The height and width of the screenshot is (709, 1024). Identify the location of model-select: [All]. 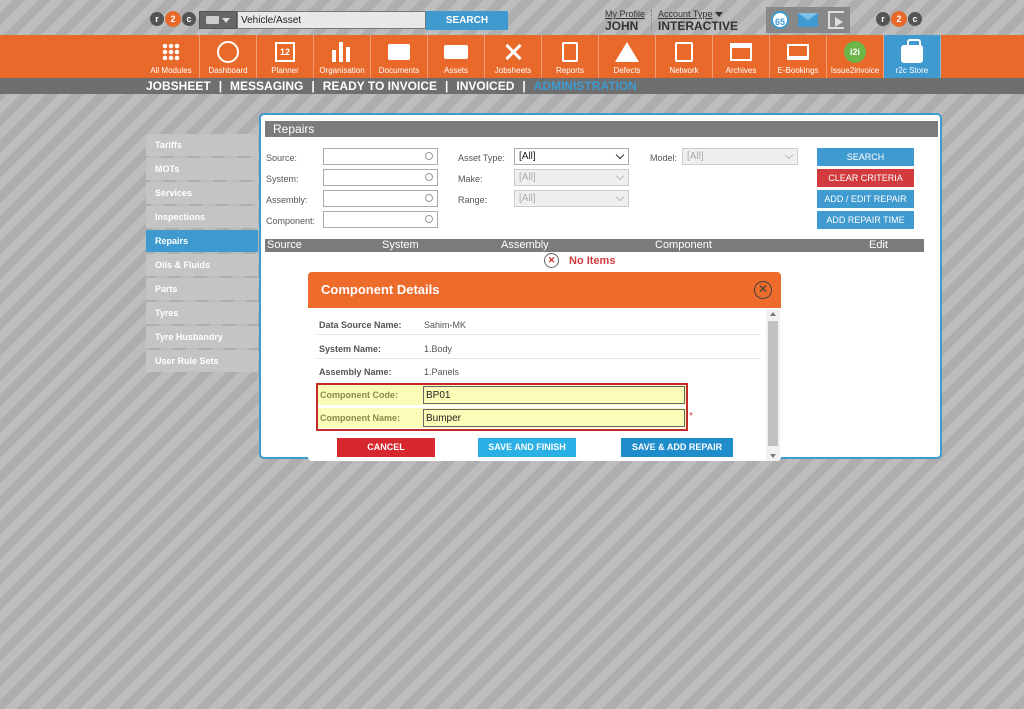
(740, 156).